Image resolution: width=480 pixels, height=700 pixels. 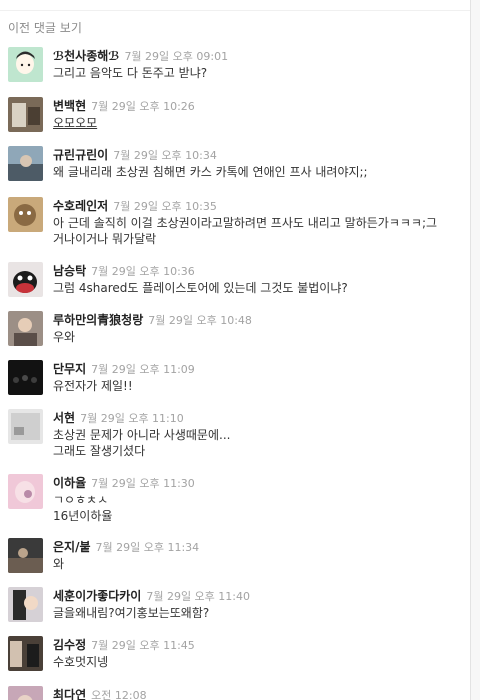 I want to click on comment-body: 이하율 7월 29일 오후 11:30 ㄱㅇㅎㅊㅅ 16년이하율, so click(x=258, y=499).